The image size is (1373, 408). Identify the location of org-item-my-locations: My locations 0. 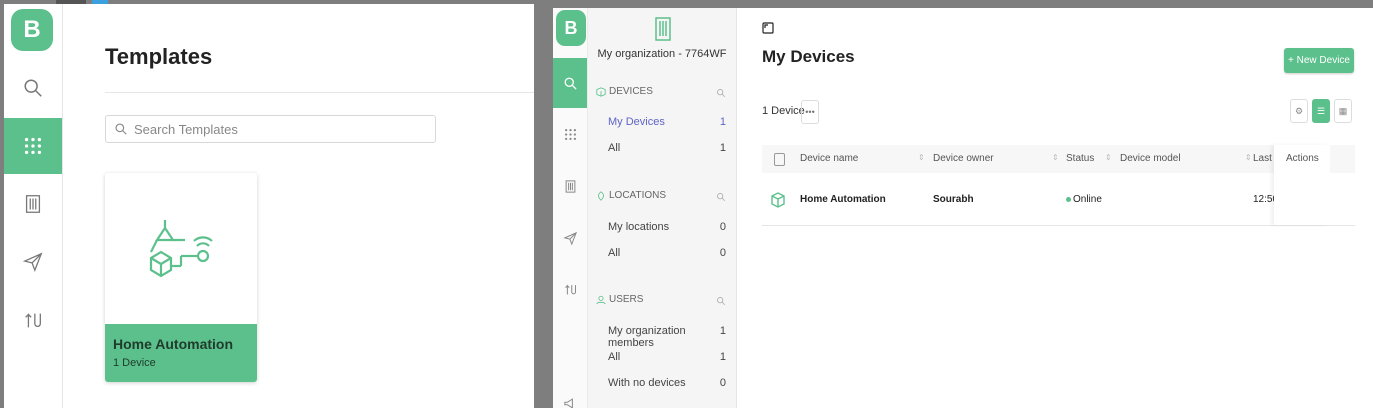
(667, 227).